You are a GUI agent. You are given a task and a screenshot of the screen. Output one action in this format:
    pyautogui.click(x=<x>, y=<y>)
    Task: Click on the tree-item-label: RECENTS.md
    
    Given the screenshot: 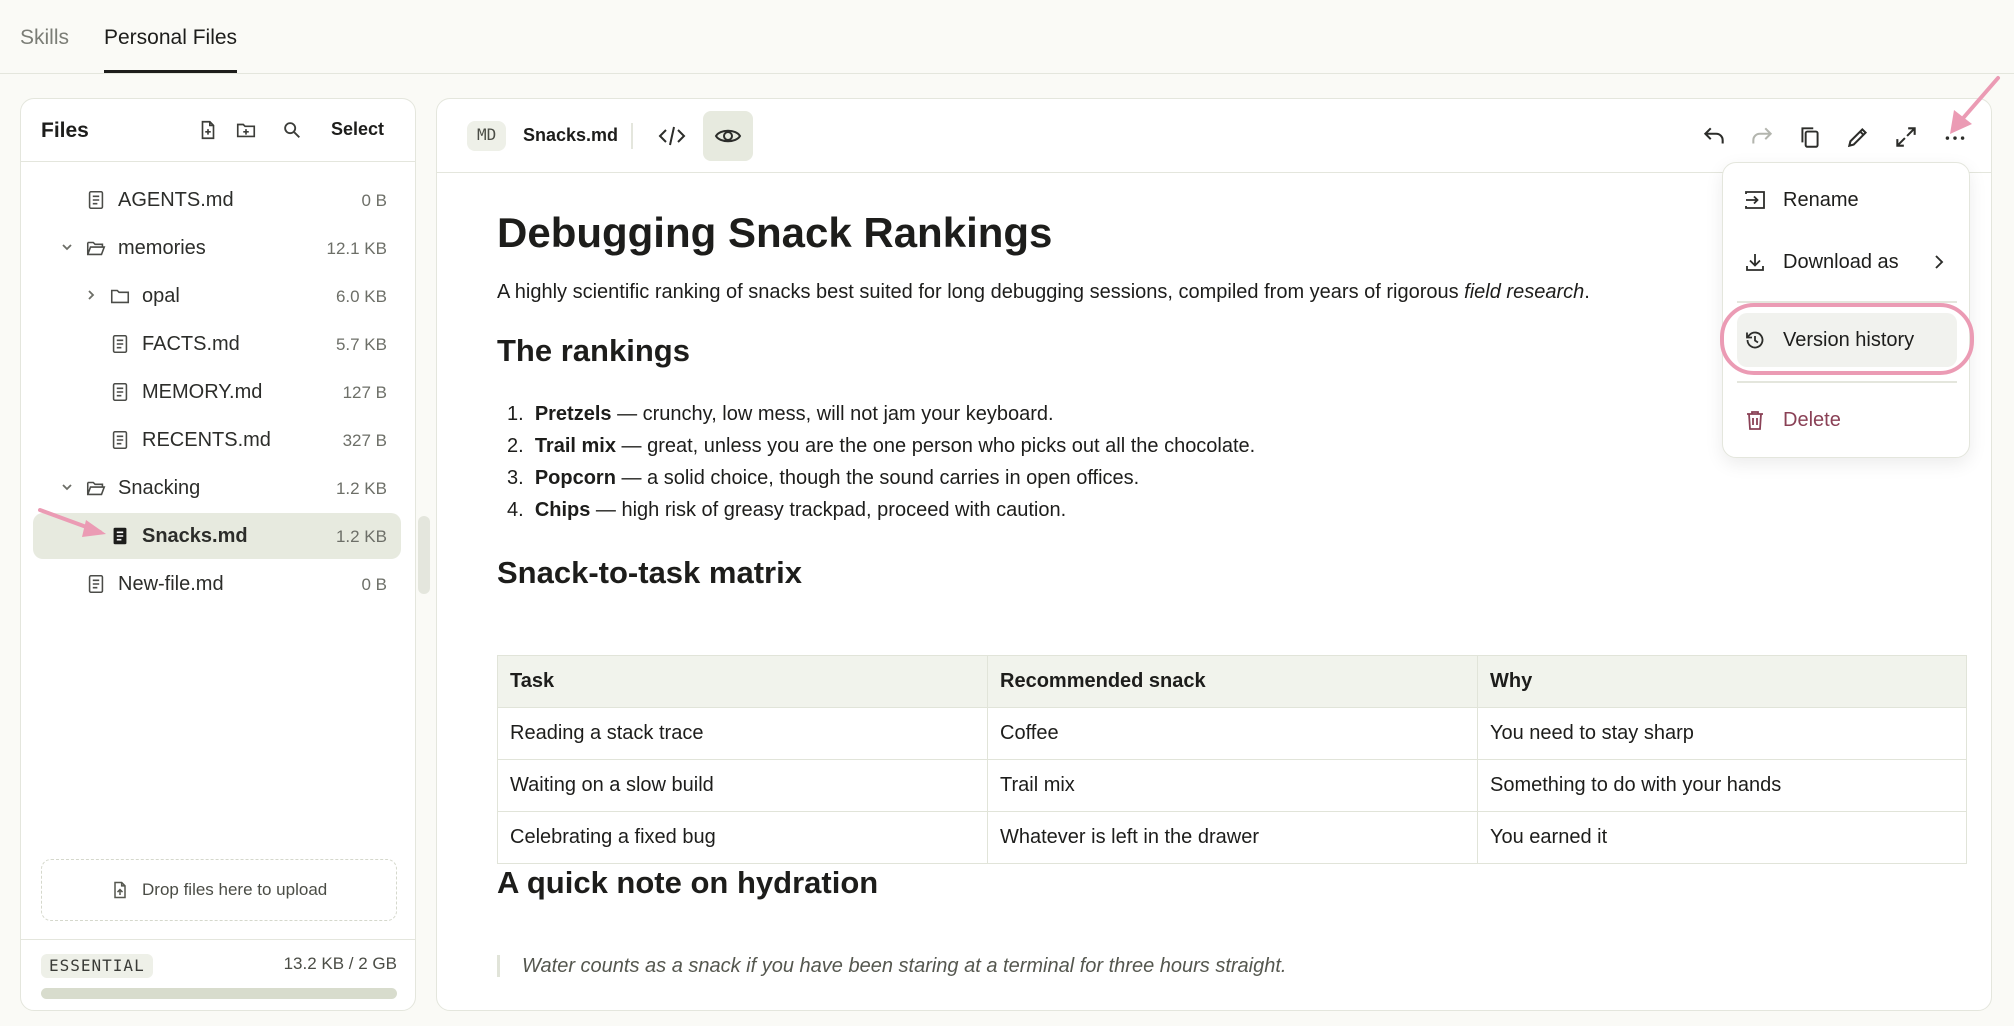 What is the action you would take?
    pyautogui.click(x=206, y=440)
    